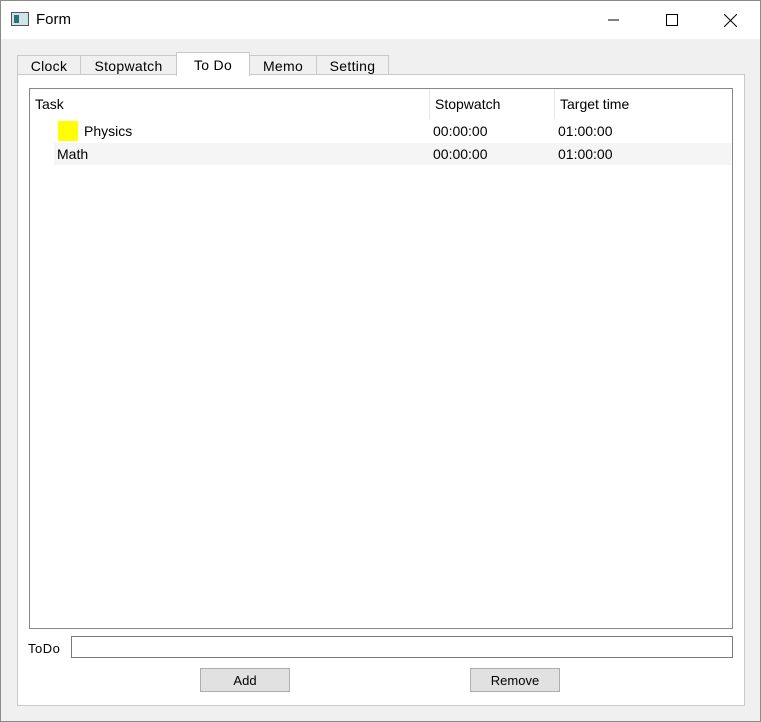 This screenshot has width=761, height=722. What do you see at coordinates (381, 131) in the screenshot?
I see `table-row: Physics 00:00:00 01:00:00` at bounding box center [381, 131].